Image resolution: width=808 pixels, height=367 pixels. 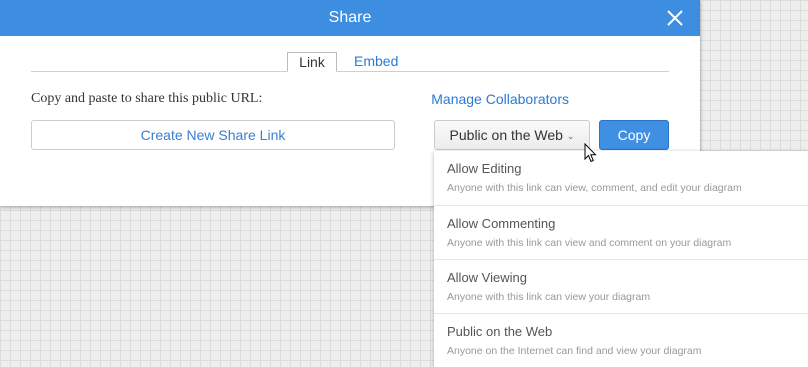 I want to click on menu-item-label: Allow Viewing, so click(x=487, y=277).